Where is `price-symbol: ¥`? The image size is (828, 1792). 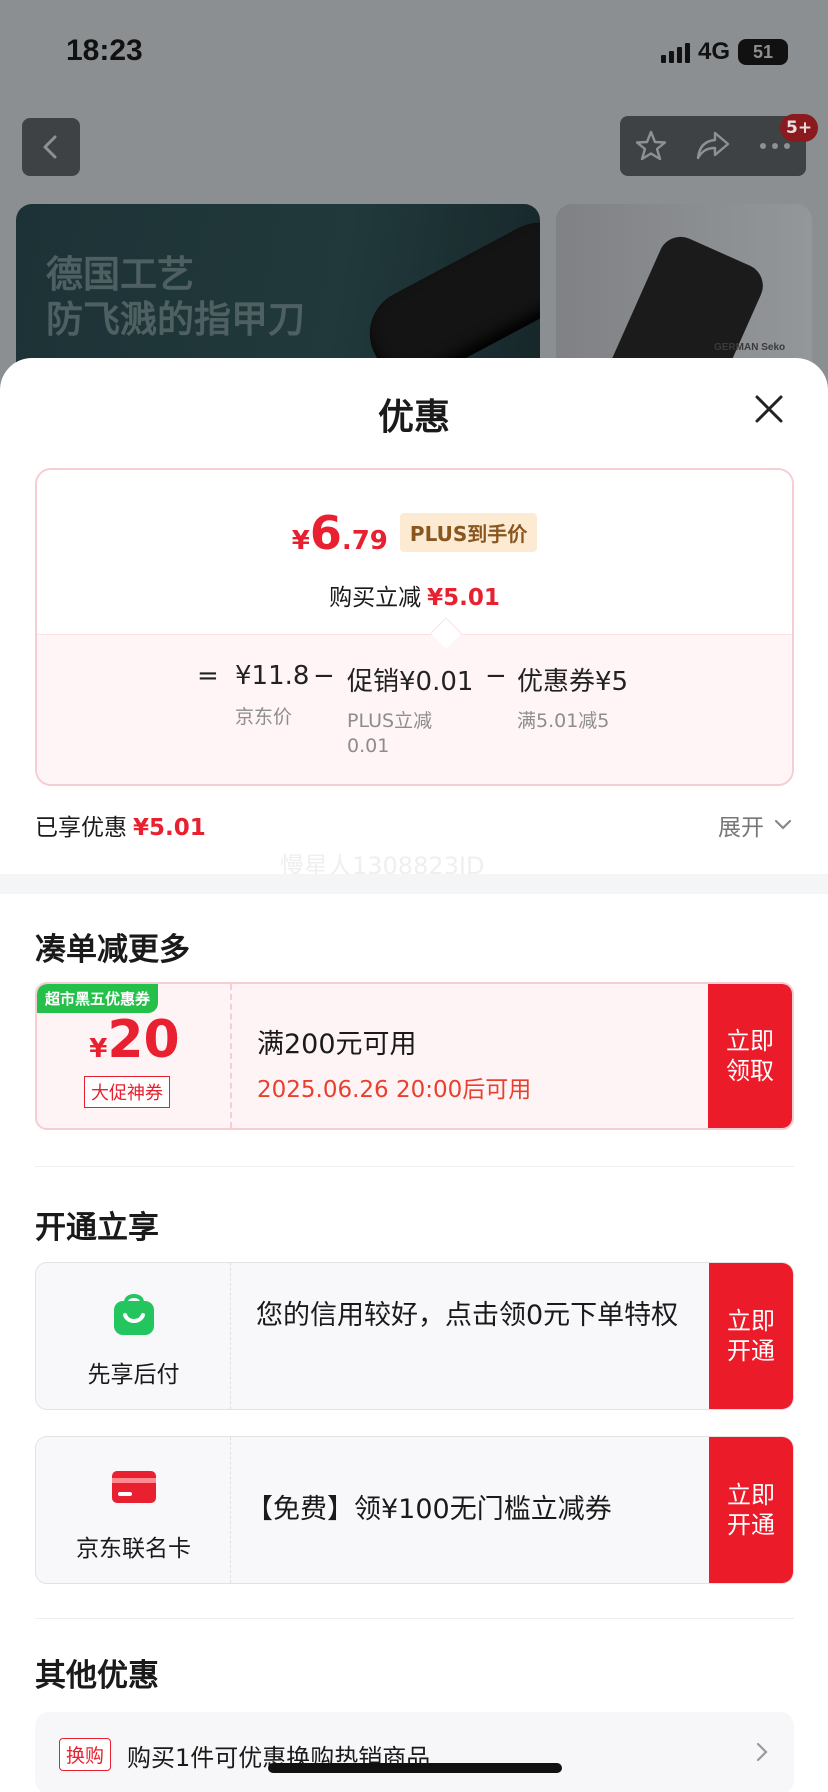 price-symbol: ¥ is located at coordinates (300, 541).